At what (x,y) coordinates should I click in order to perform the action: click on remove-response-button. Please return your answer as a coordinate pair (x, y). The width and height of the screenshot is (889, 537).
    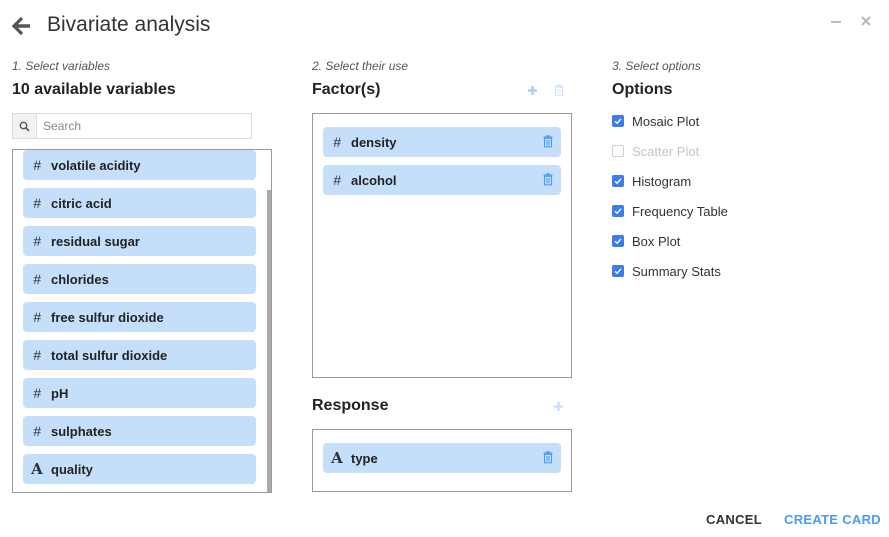
    Looking at the image, I should click on (548, 457).